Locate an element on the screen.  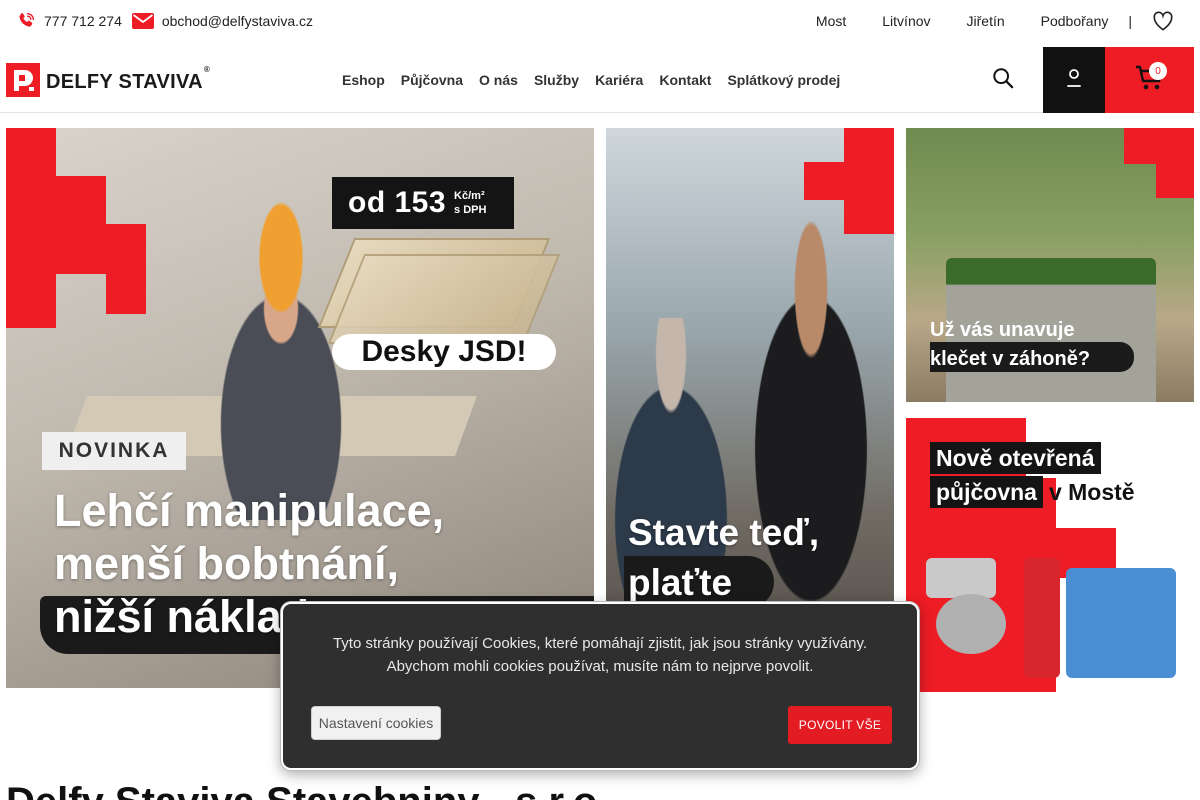
banner-zahon: Už vás unavuje klečet v záhoně? is located at coordinates (1050, 265).